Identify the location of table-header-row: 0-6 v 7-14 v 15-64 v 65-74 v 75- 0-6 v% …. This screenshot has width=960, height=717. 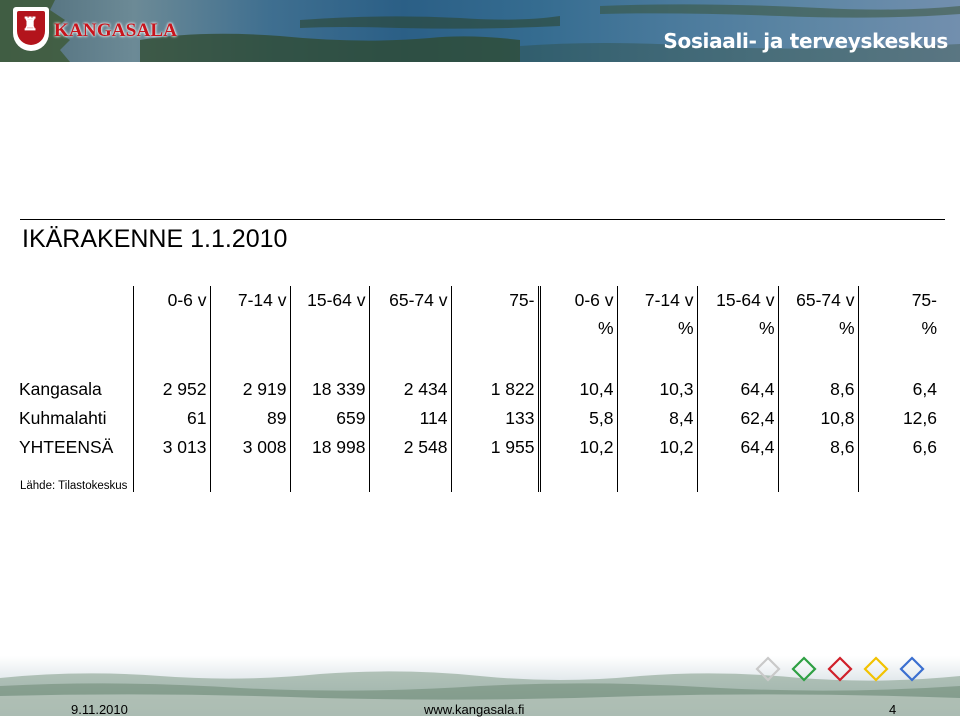
(478, 314).